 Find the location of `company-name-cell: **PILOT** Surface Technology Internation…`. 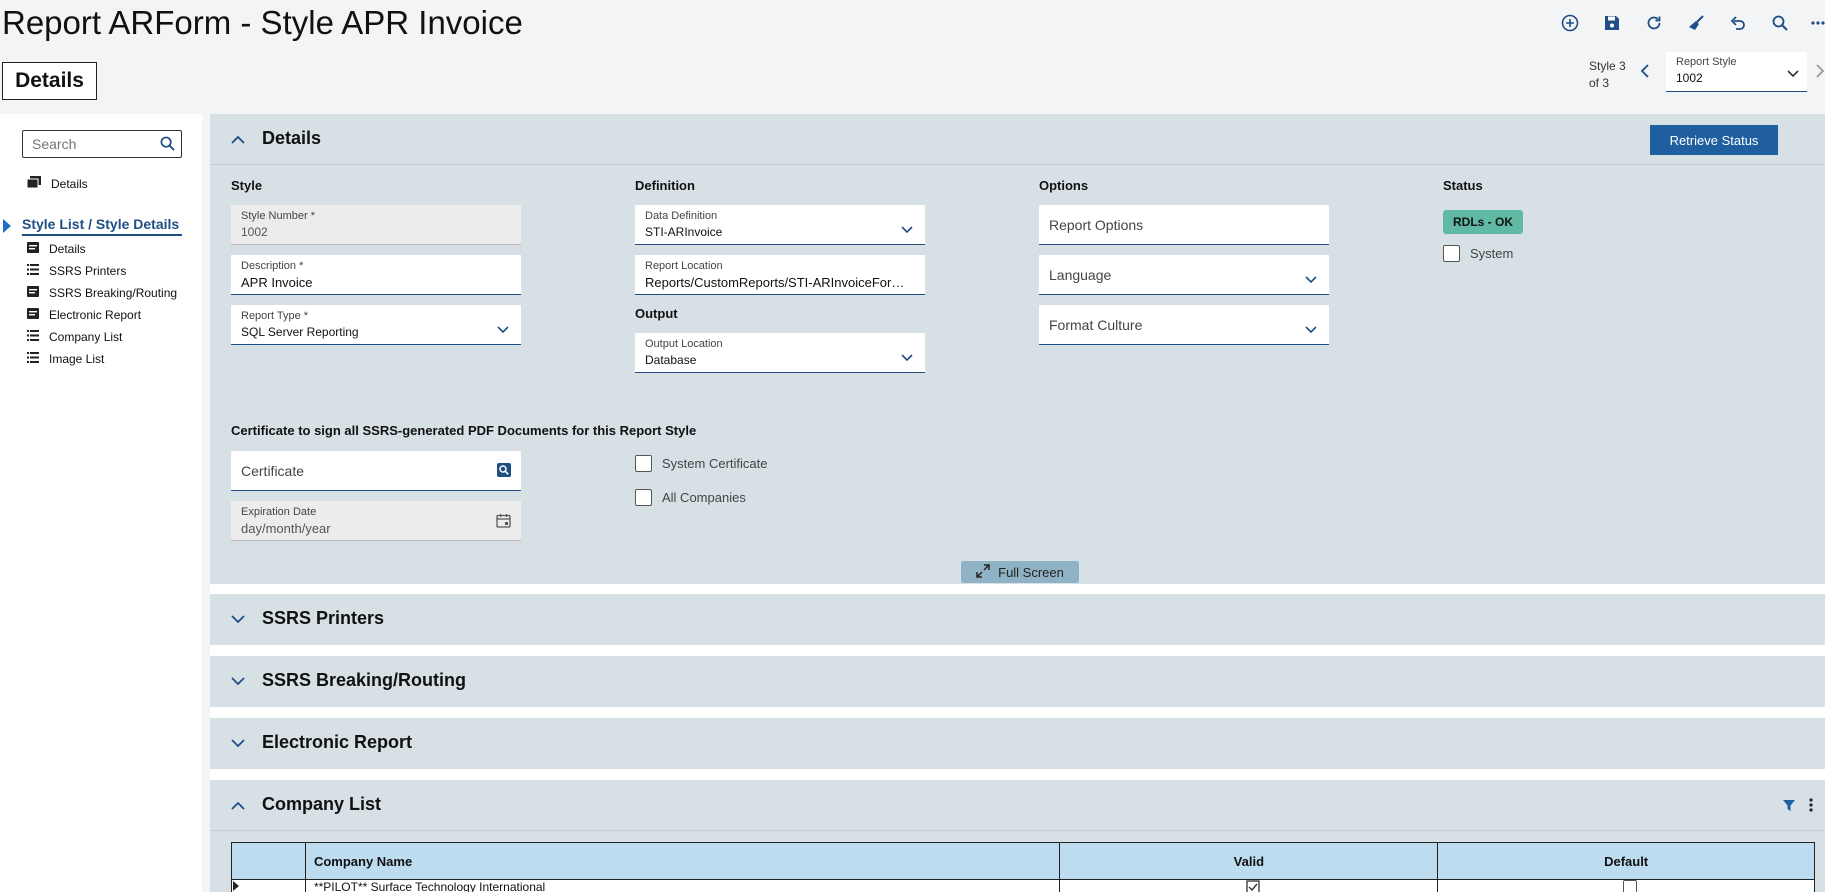

company-name-cell: **PILOT** Surface Technology Internation… is located at coordinates (682, 885).